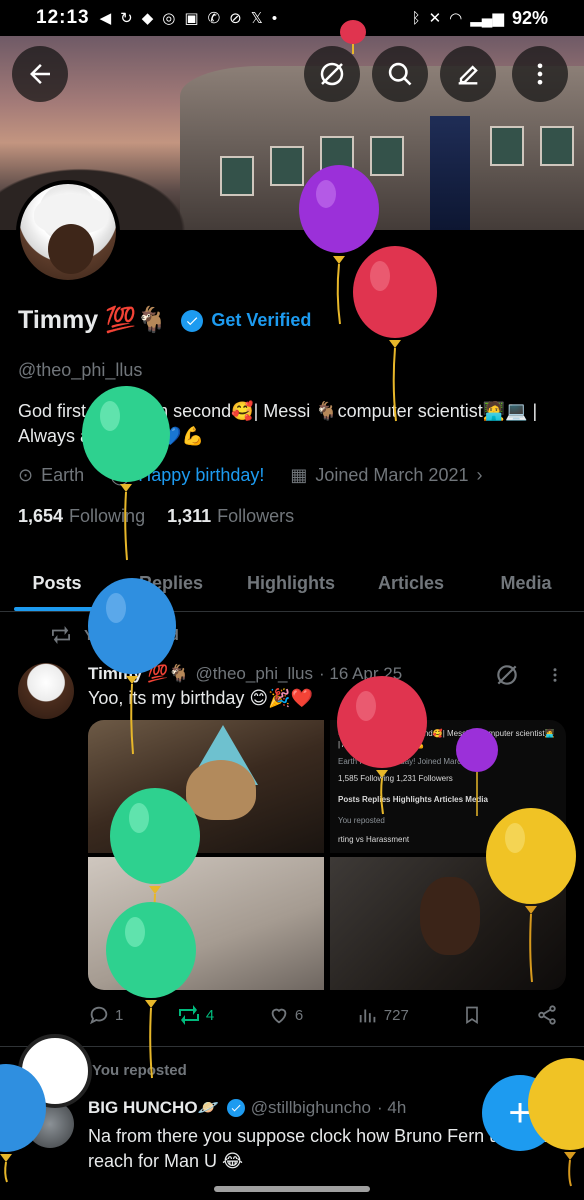 Image resolution: width=584 pixels, height=1200 pixels. What do you see at coordinates (361, 673) in the screenshot?
I see `post-time: · 16 Apr 25` at bounding box center [361, 673].